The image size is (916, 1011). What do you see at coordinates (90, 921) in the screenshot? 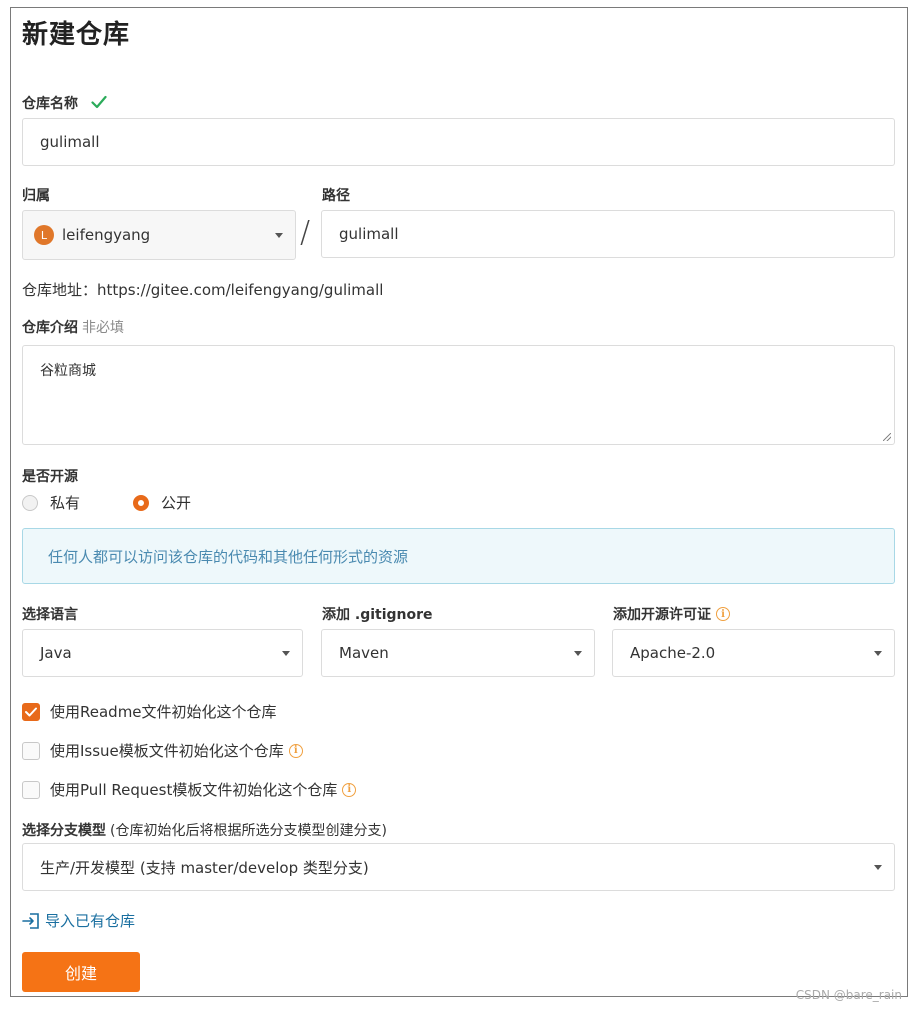
I see `import-repo-label: 导入已有仓库` at bounding box center [90, 921].